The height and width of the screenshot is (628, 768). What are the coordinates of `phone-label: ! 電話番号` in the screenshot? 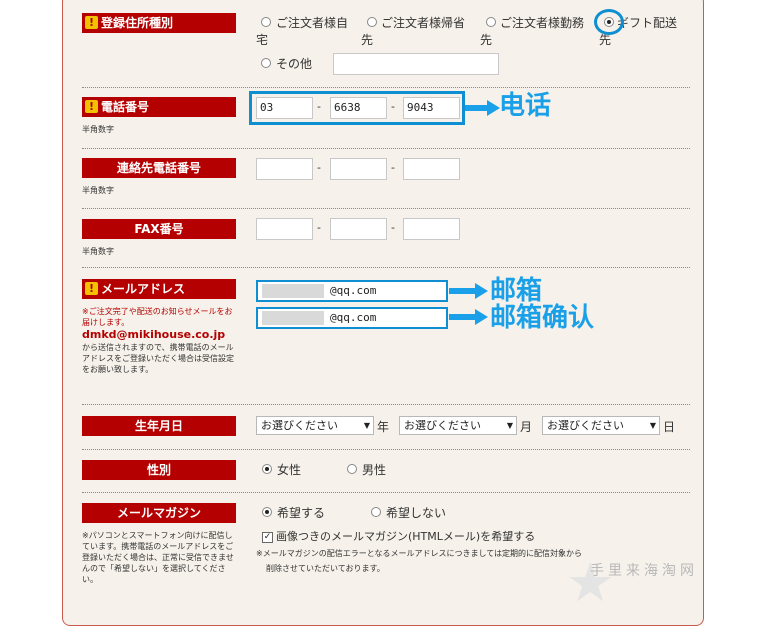 It's located at (159, 107).